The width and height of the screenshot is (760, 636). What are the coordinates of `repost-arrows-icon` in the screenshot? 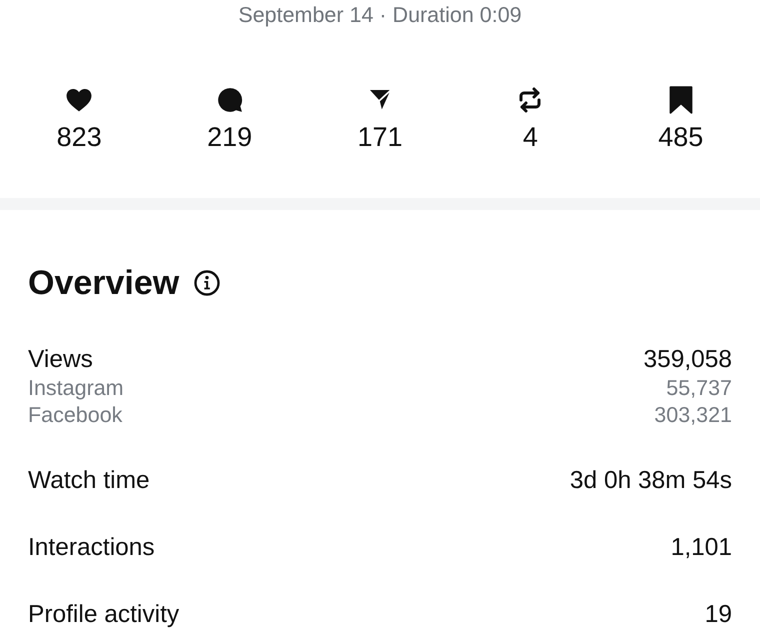 It's located at (530, 100).